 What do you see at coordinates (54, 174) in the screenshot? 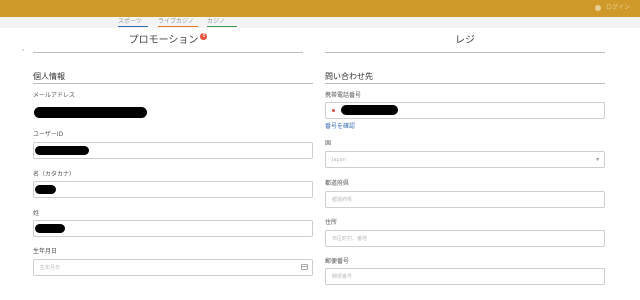
I see `firstname-label: 名（カタカナ）` at bounding box center [54, 174].